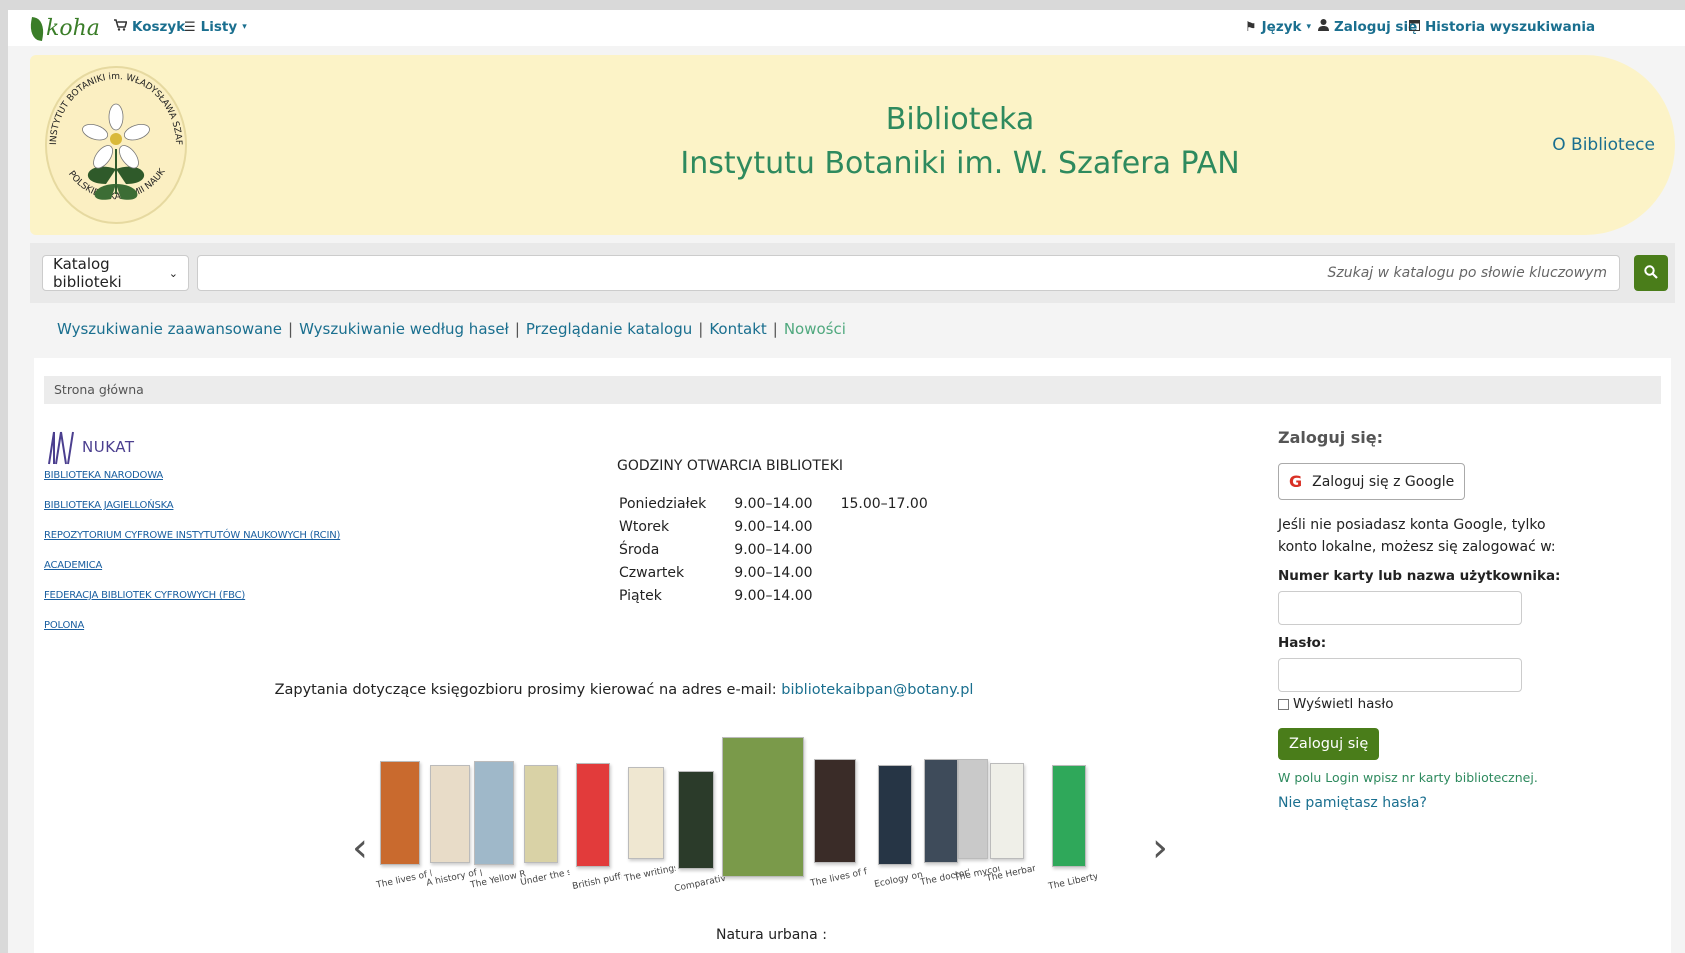  What do you see at coordinates (169, 329) in the screenshot?
I see `advanced-search-link: Wyszukiwanie zaawansowane` at bounding box center [169, 329].